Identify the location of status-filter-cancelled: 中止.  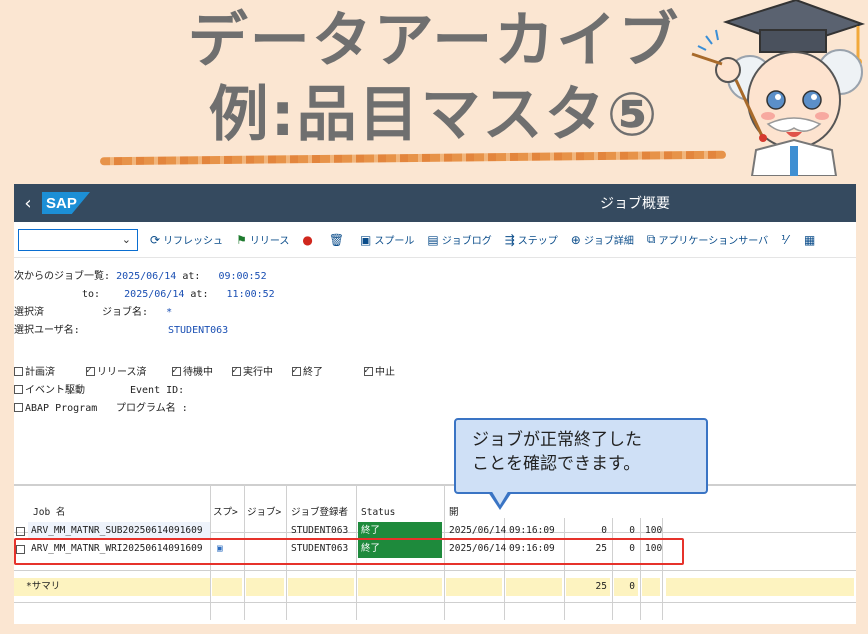
(379, 372).